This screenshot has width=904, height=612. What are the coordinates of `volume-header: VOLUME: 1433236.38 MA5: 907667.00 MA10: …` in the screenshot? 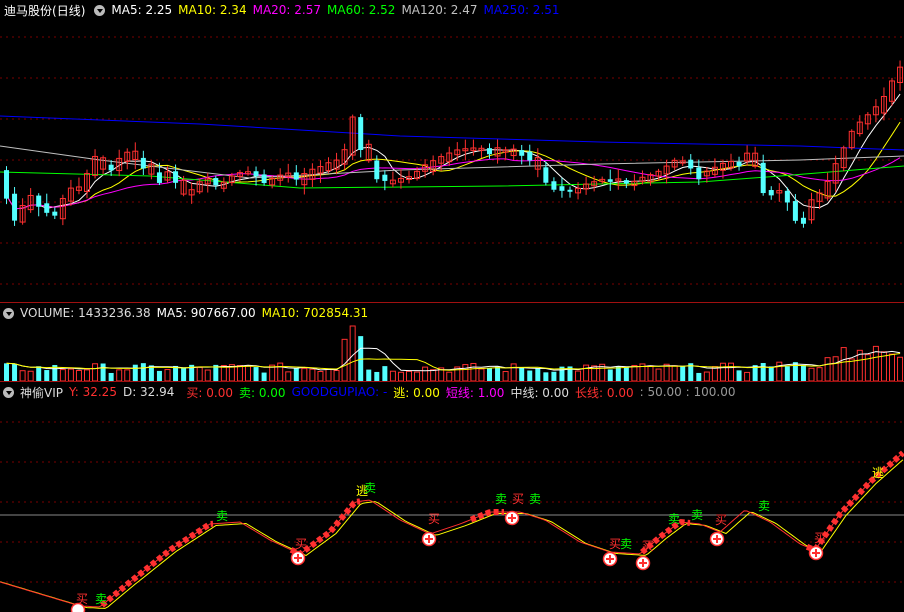 It's located at (452, 313).